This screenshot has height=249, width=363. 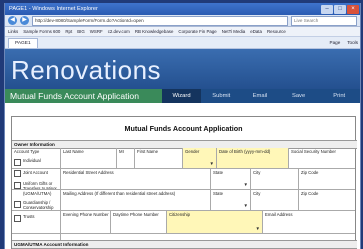 What do you see at coordinates (68, 31) in the screenshot?
I see `link-item: Rpt` at bounding box center [68, 31].